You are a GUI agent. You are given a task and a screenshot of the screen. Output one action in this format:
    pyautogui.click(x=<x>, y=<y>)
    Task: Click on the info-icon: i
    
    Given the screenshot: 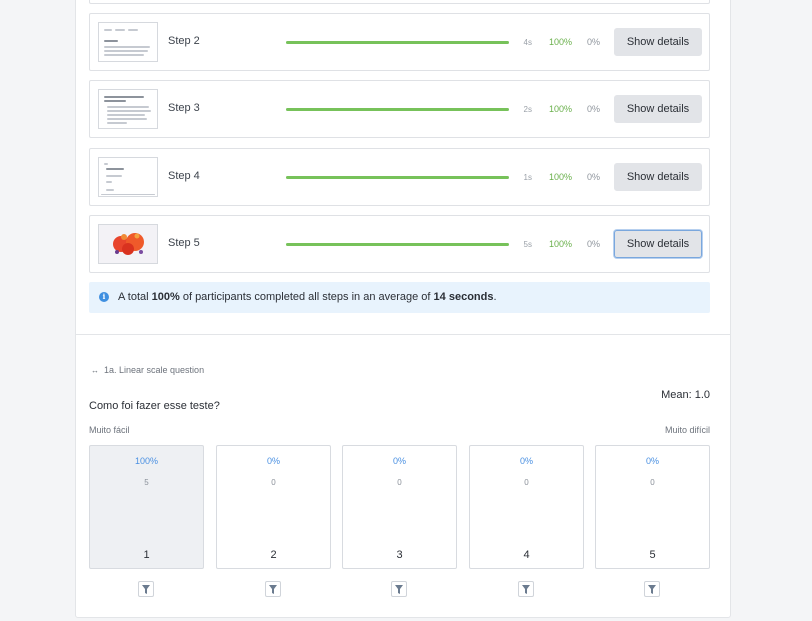 What is the action you would take?
    pyautogui.click(x=104, y=297)
    